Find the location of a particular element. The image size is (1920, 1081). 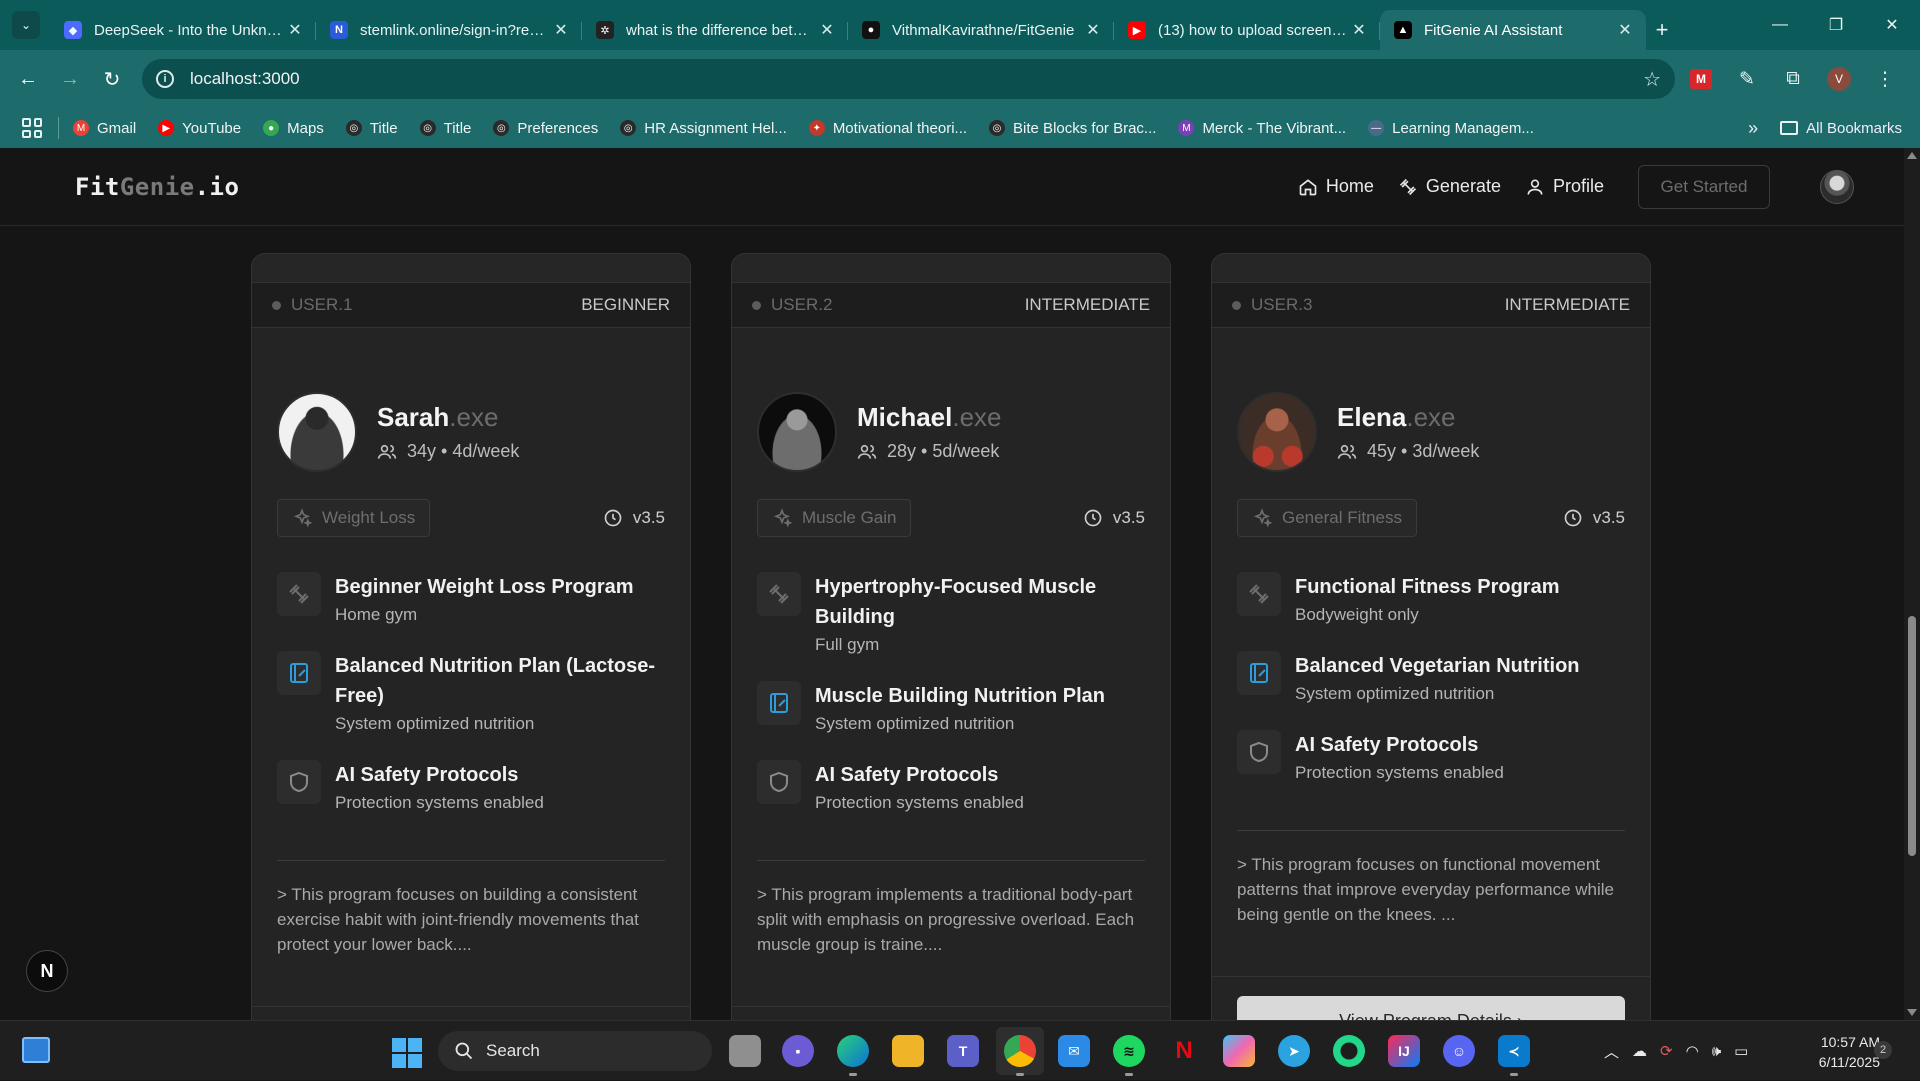

bookmark-star-icon: ☆ is located at coordinates (1652, 79).